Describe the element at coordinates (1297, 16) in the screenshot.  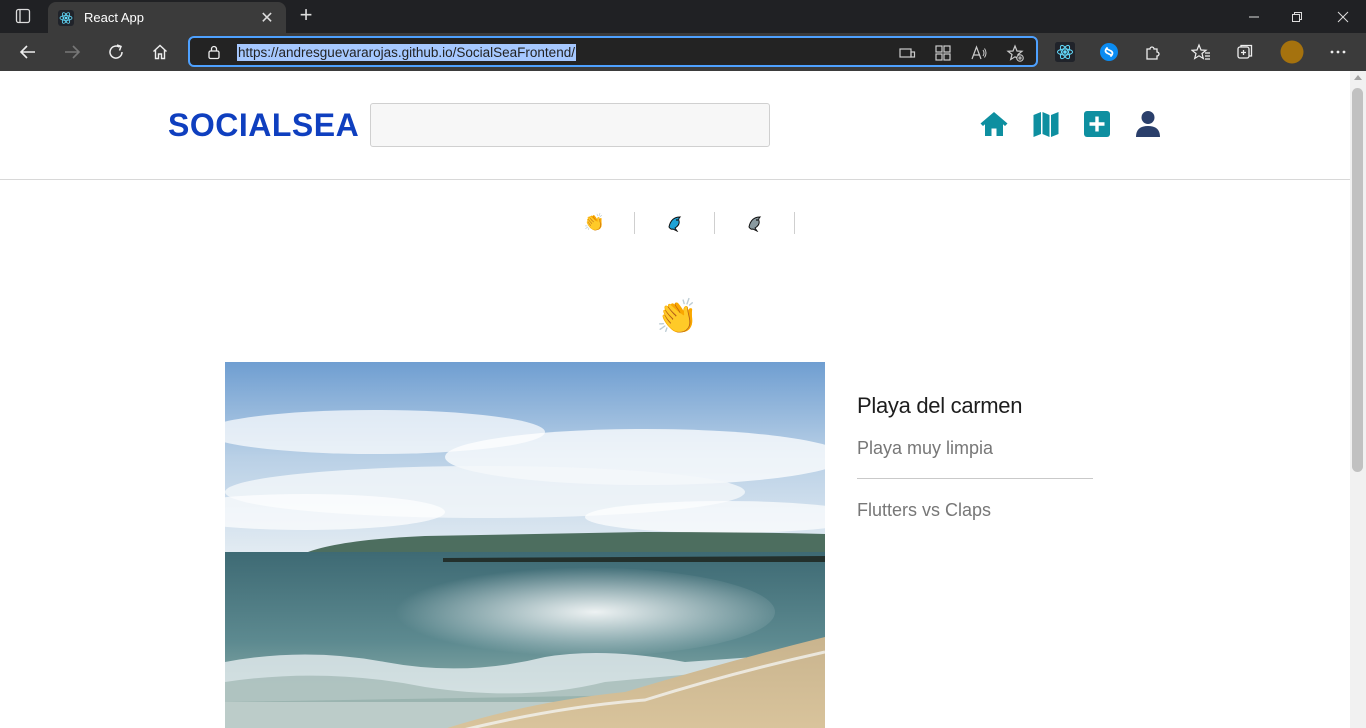
I see `restore-icon` at that location.